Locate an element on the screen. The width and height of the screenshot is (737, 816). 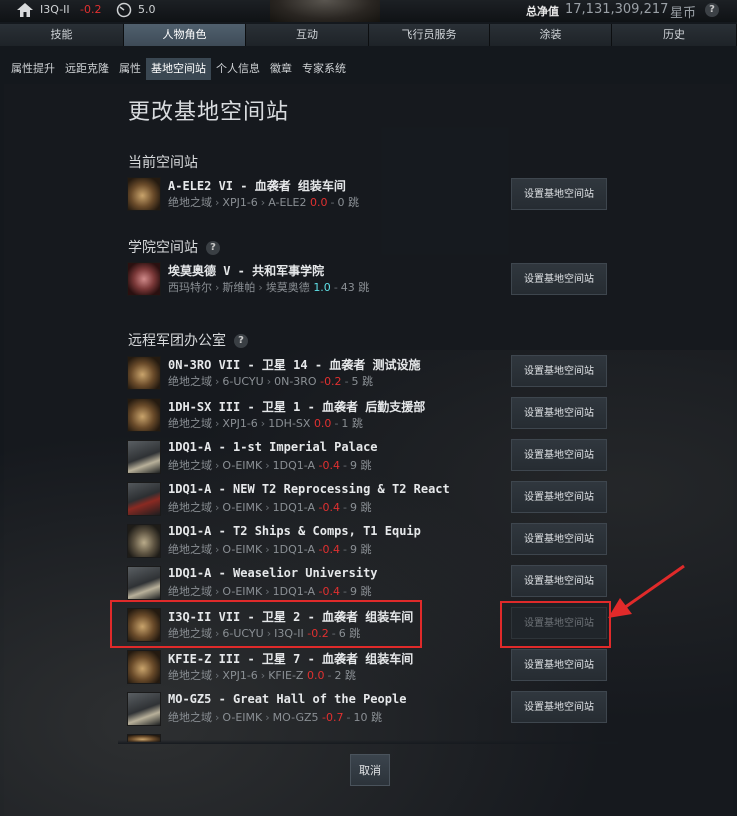
section-remote-offices: 远程军团办公室? is located at coordinates (188, 340).